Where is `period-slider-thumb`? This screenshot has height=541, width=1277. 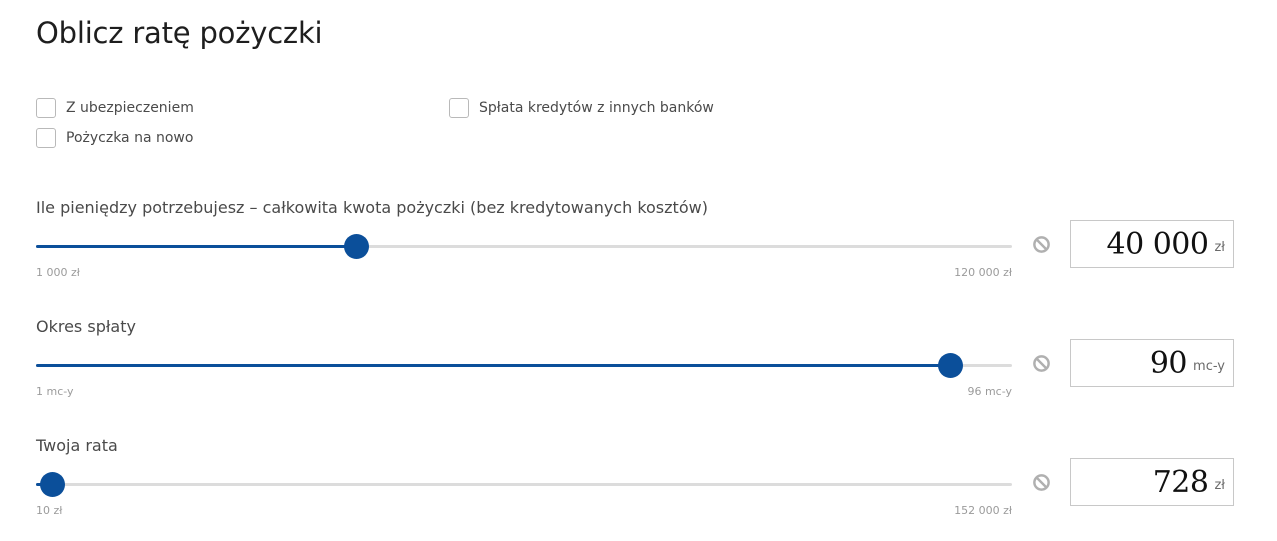 period-slider-thumb is located at coordinates (951, 365).